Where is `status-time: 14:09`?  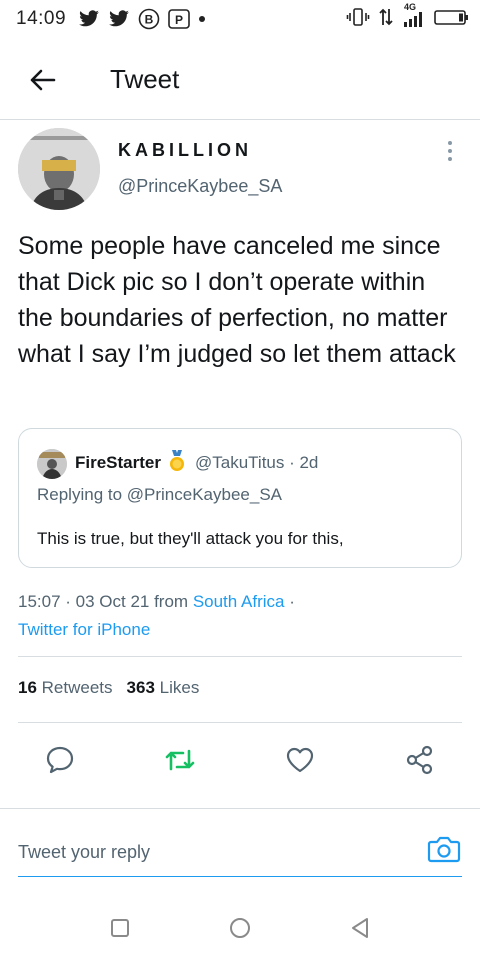
status-time: 14:09 is located at coordinates (41, 18).